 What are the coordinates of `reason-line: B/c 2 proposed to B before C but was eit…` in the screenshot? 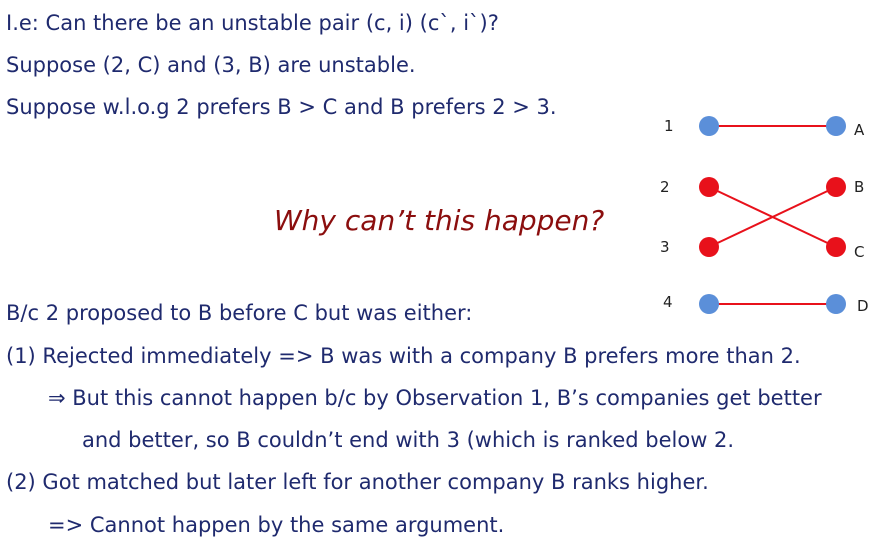 It's located at (239, 313).